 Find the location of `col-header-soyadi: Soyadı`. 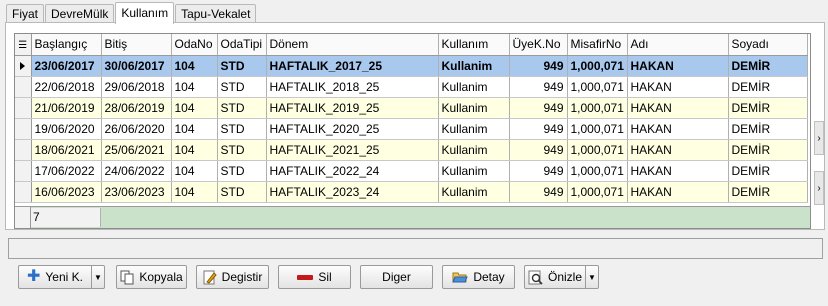

col-header-soyadi: Soyadı is located at coordinates (768, 45).